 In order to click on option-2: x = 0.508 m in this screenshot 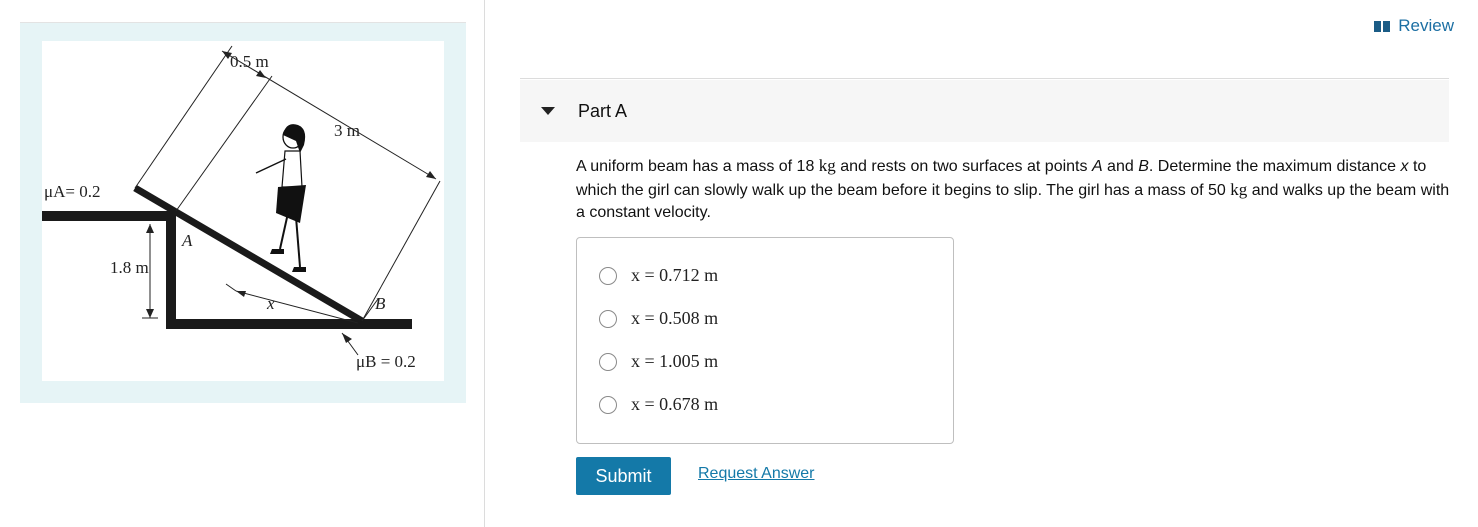, I will do `click(658, 318)`.